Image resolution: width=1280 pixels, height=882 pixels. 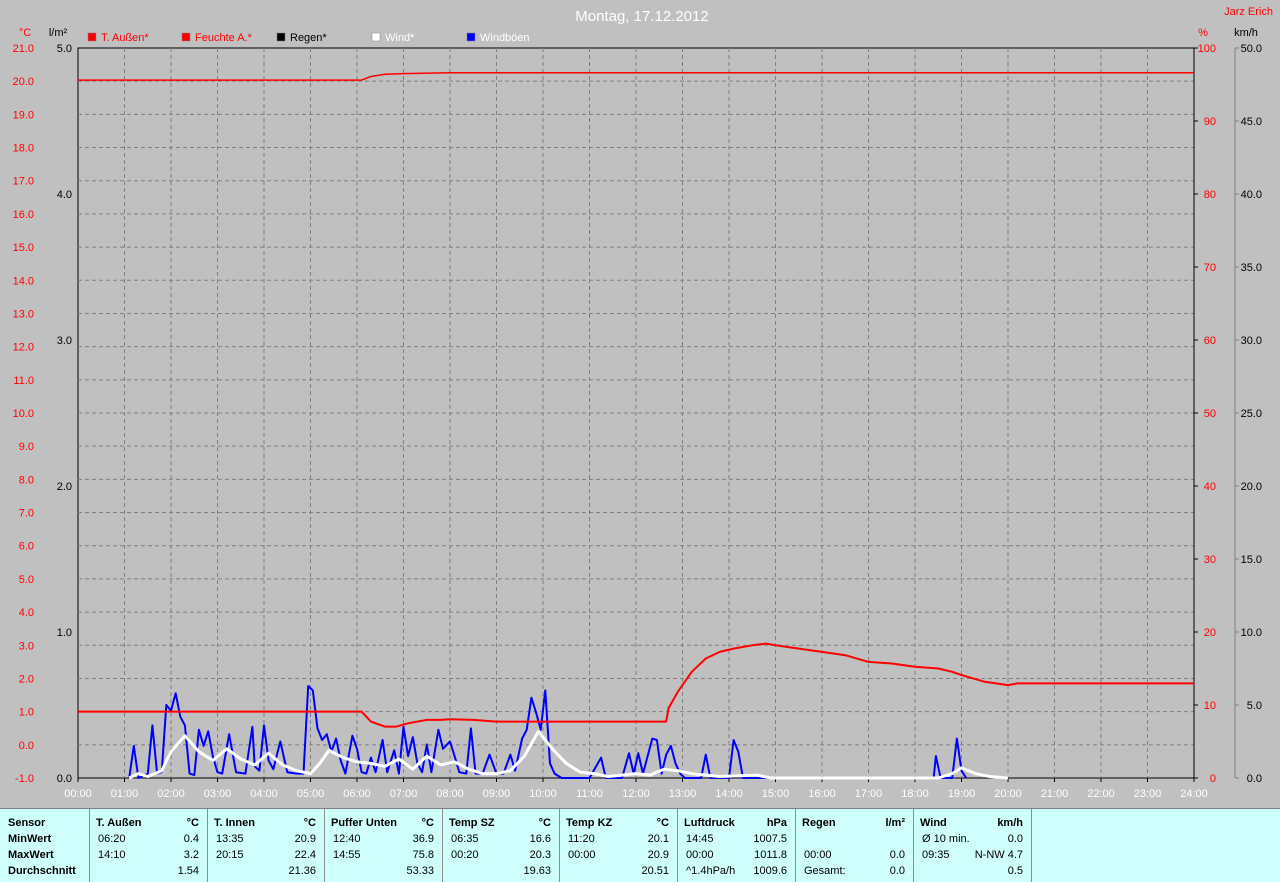 I want to click on legend-label: Feuchte A.*, so click(x=224, y=38).